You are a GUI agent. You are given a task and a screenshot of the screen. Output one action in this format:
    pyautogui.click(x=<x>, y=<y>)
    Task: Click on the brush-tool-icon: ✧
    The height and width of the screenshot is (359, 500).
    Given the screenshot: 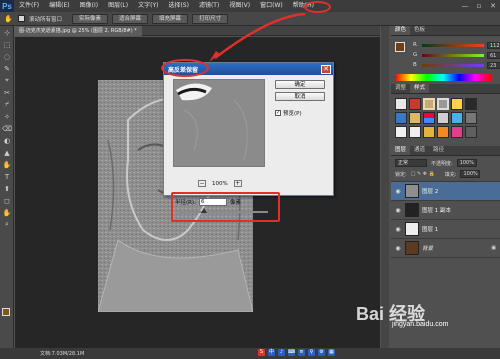 What is the action you would take?
    pyautogui.click(x=7, y=116)
    